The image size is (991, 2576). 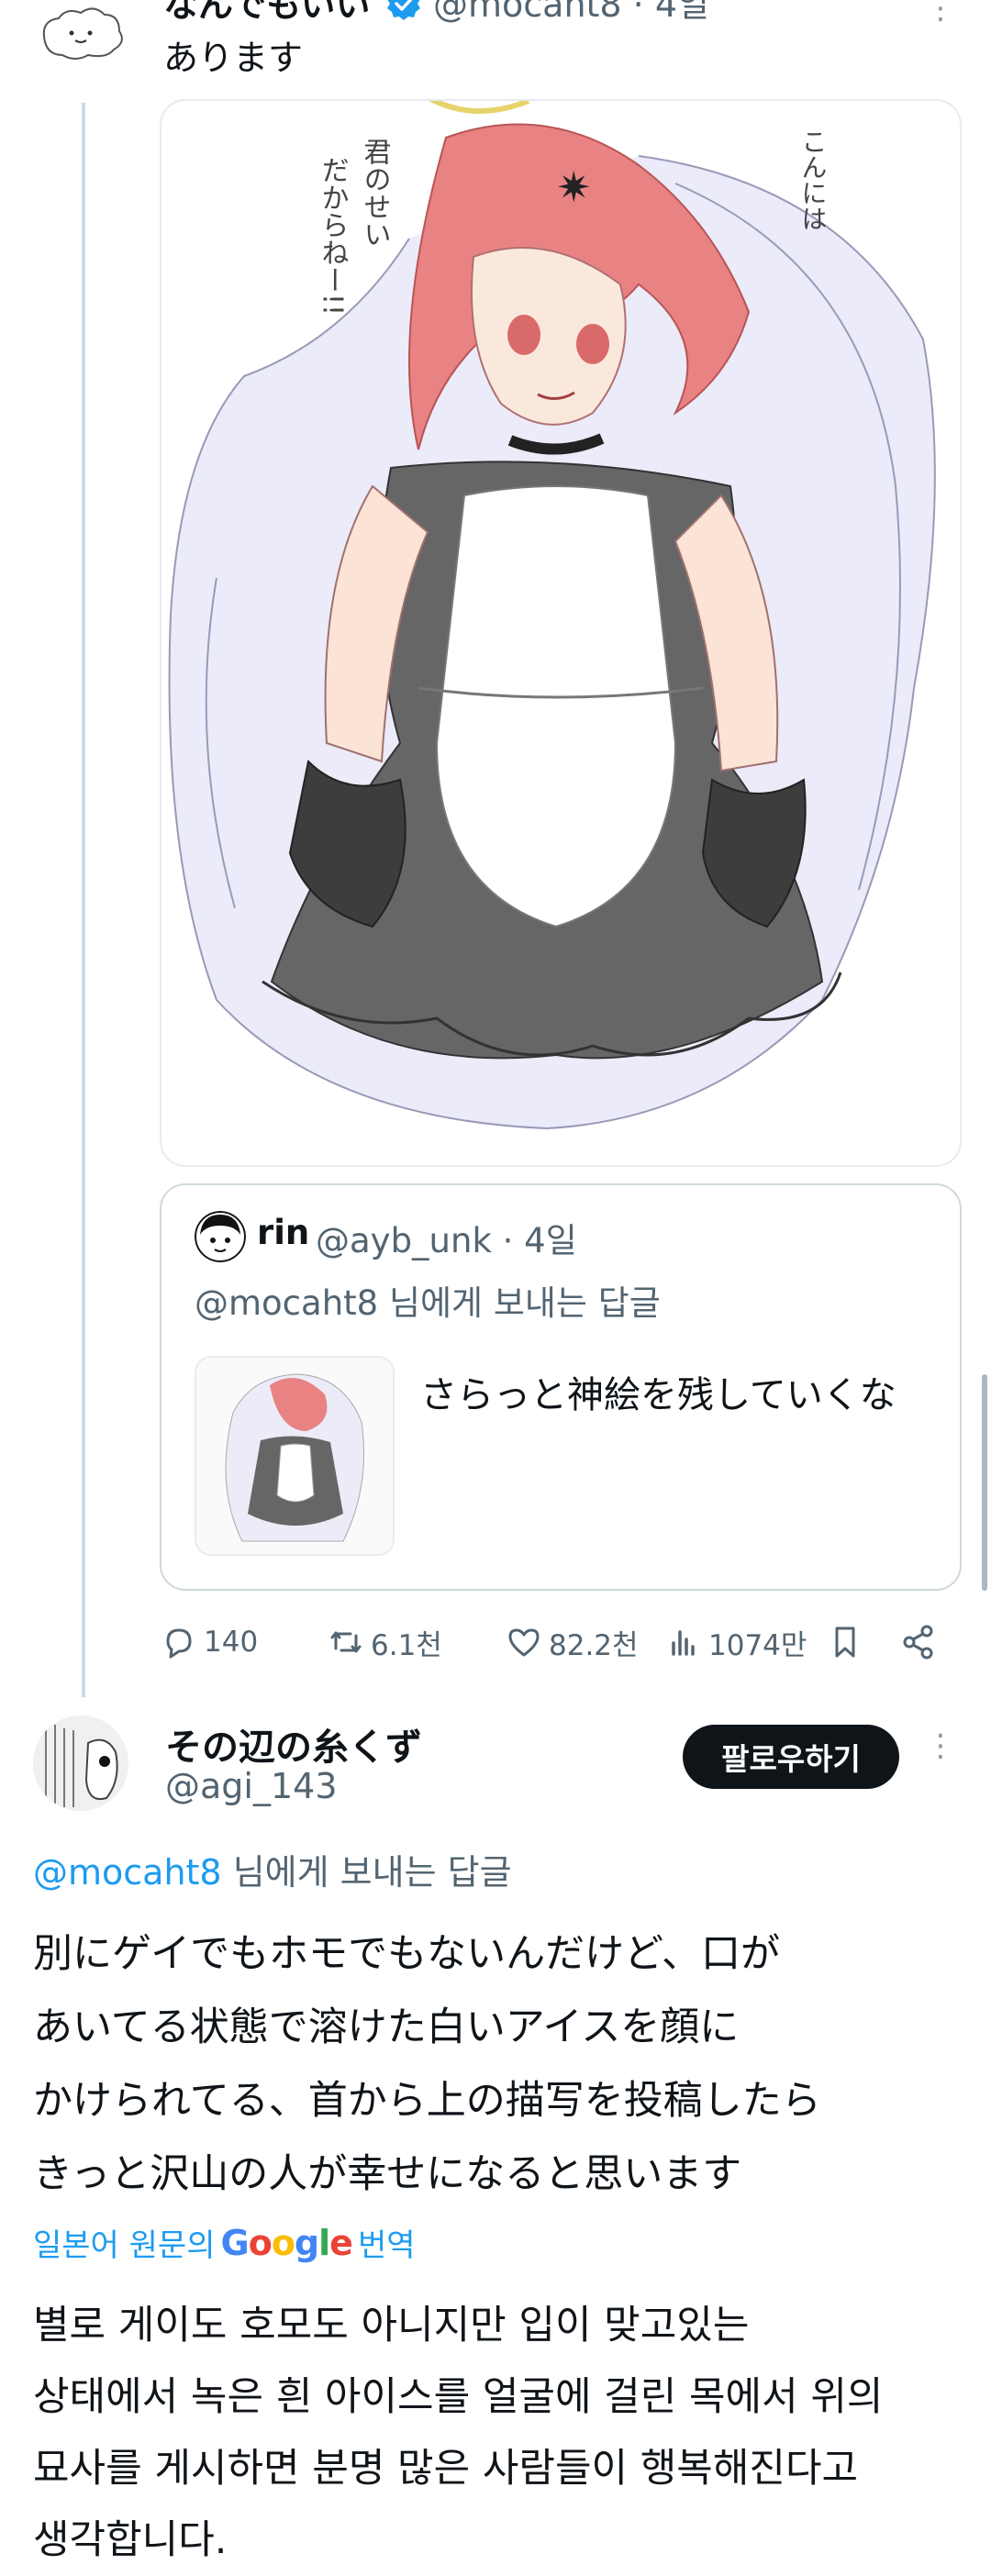 I want to click on scrollbar, so click(x=984, y=1482).